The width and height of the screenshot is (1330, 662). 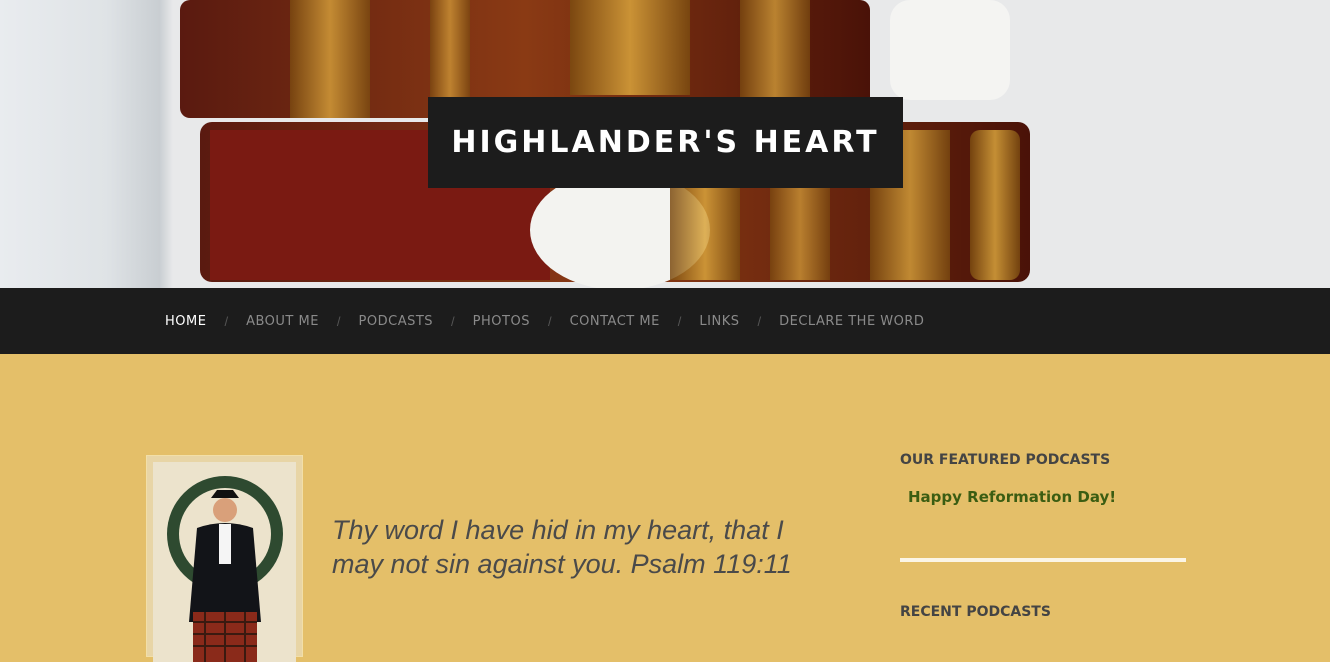 What do you see at coordinates (501, 321) in the screenshot?
I see `nav-item-photos: PHOTOS` at bounding box center [501, 321].